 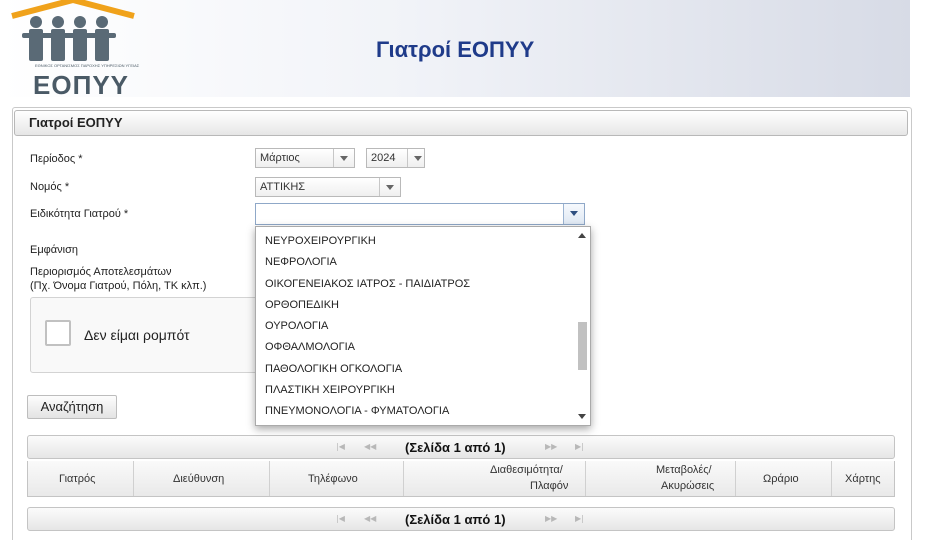 I want to click on prefecture-label: Νομός *, so click(x=50, y=187).